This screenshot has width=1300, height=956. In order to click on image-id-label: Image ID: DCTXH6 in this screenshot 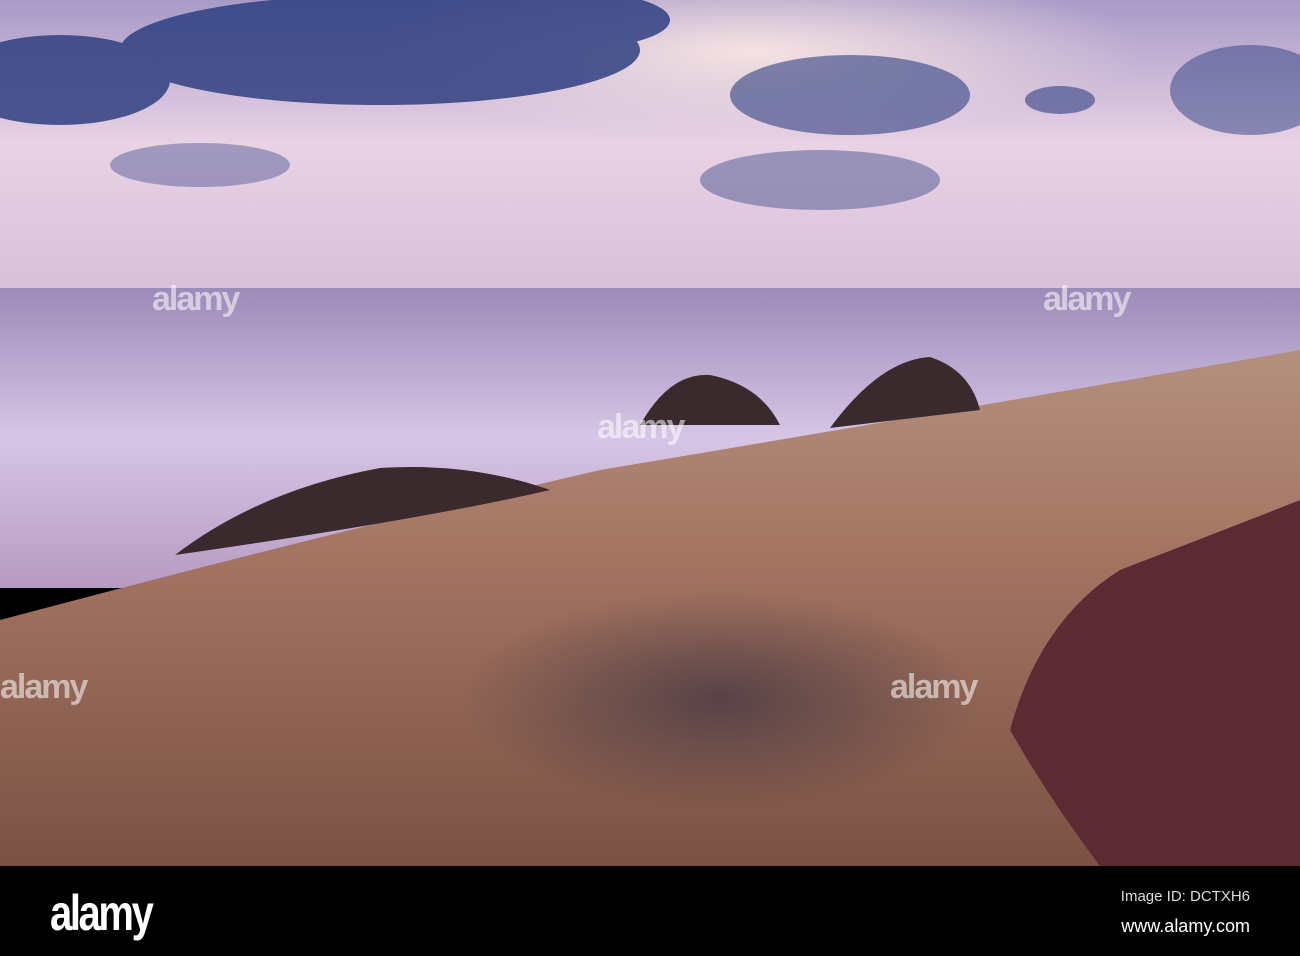, I will do `click(1185, 896)`.